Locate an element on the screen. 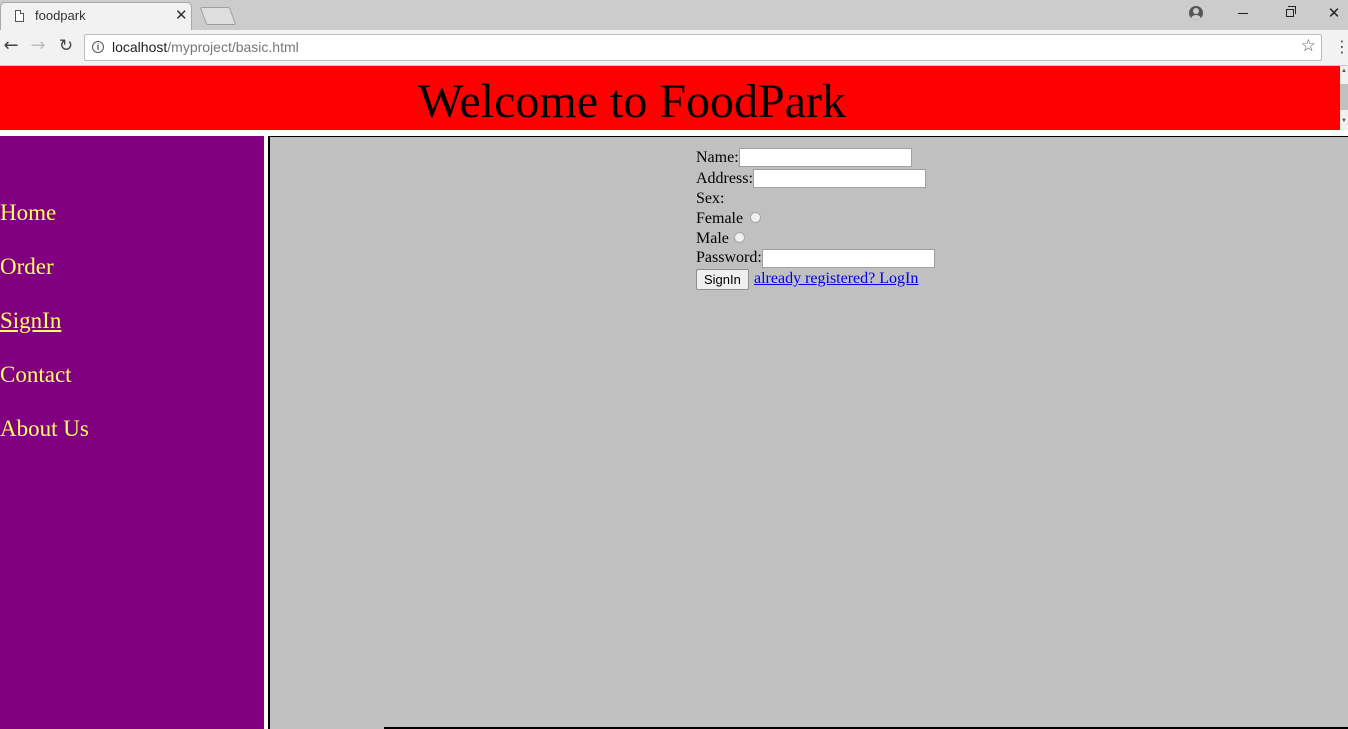 The height and width of the screenshot is (729, 1348). profile-icon is located at coordinates (1196, 13).